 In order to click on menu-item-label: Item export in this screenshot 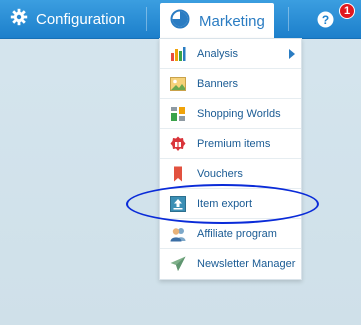, I will do `click(225, 203)`.